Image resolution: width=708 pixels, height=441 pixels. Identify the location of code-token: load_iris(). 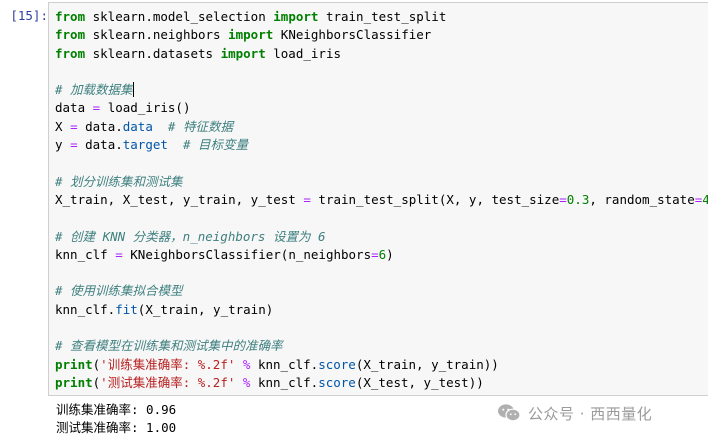
(145, 108).